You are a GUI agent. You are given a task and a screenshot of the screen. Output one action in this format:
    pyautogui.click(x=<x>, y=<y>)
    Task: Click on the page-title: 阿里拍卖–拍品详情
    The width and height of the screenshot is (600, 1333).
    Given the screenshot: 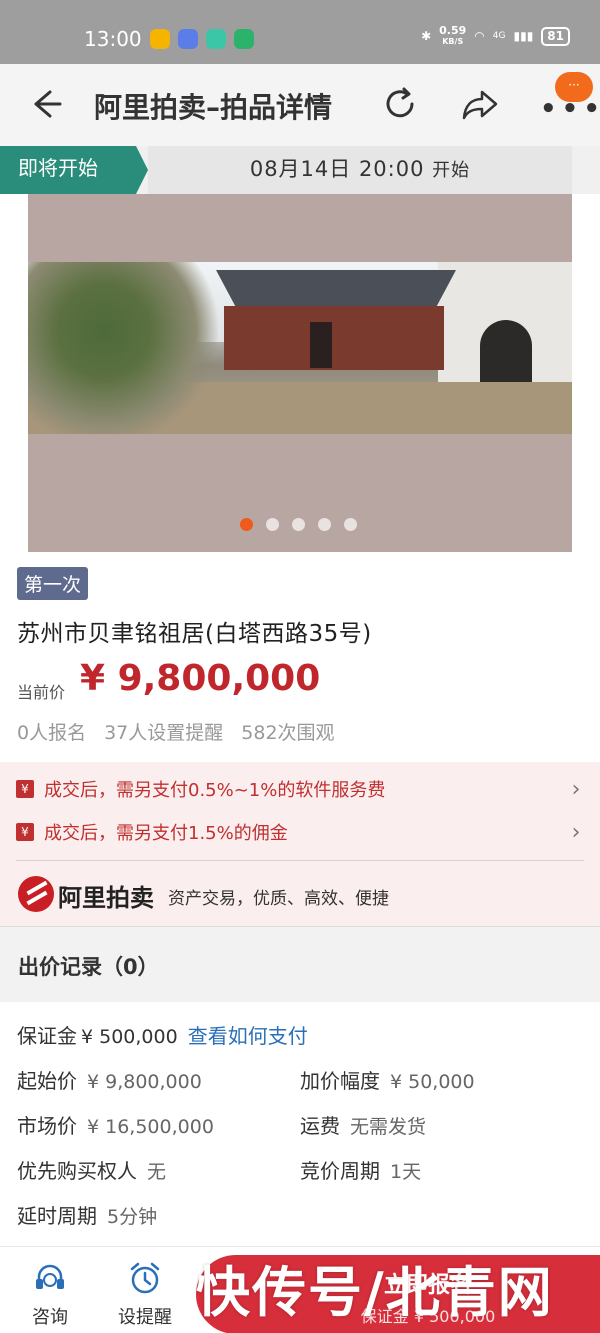 What is the action you would take?
    pyautogui.click(x=213, y=107)
    